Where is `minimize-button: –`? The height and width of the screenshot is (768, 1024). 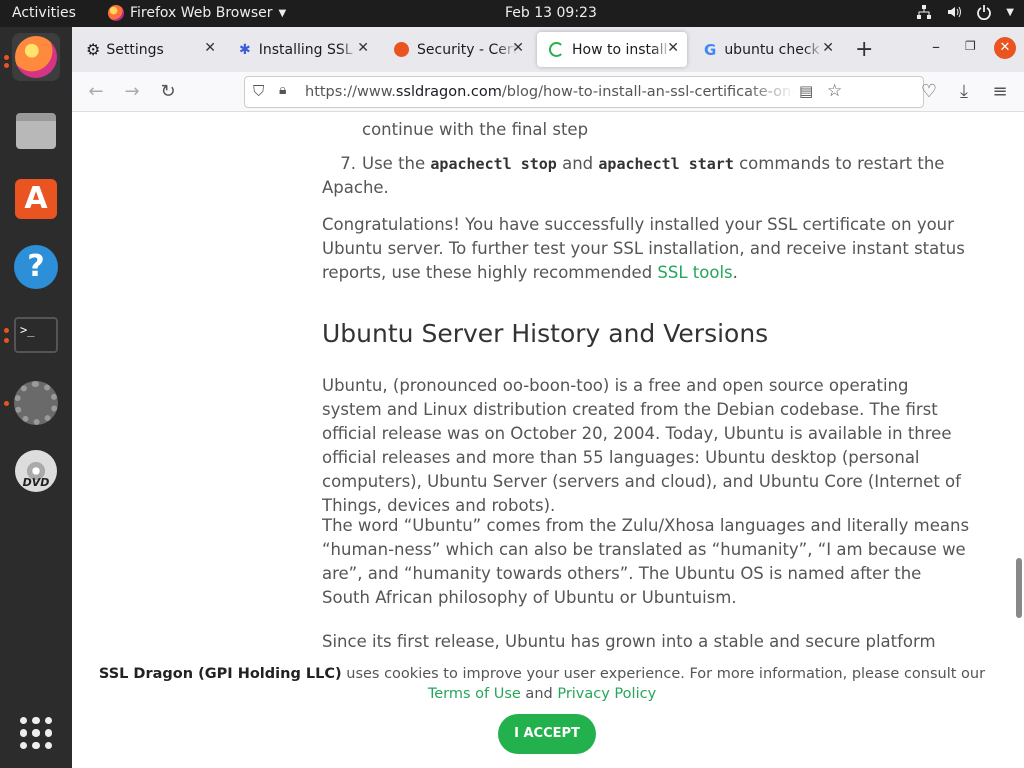 minimize-button: – is located at coordinates (936, 46).